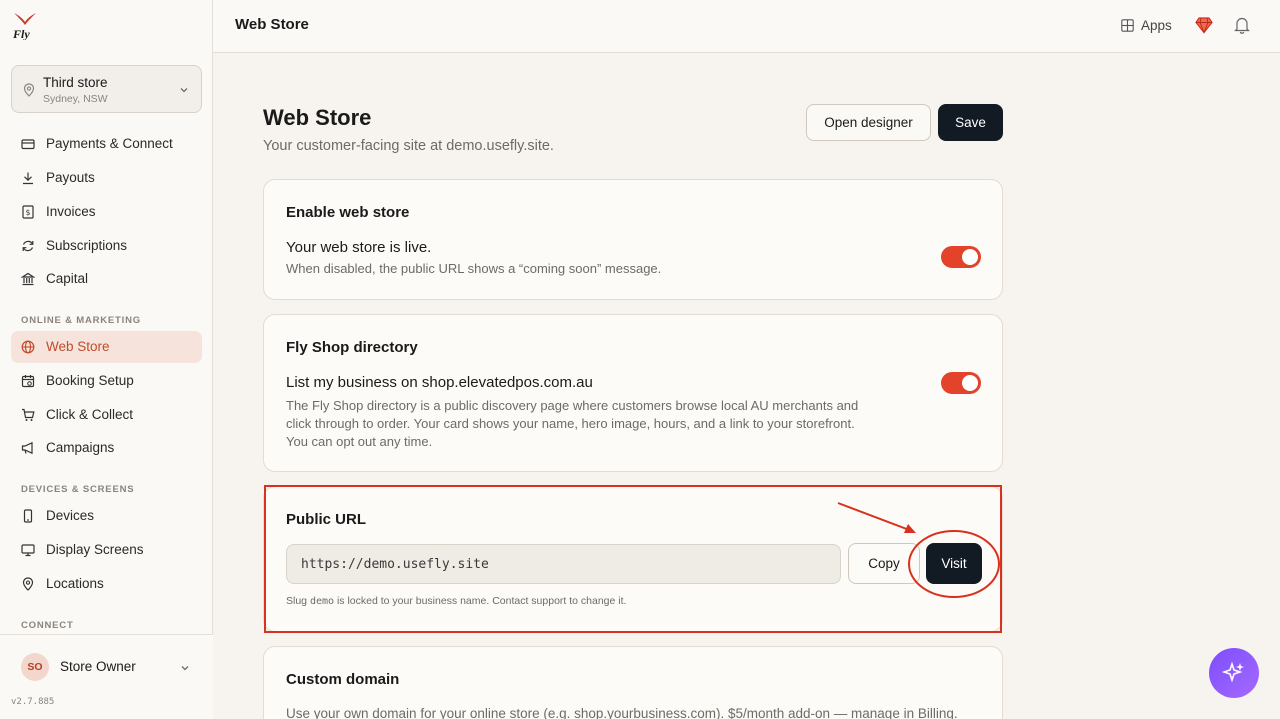 This screenshot has height=719, width=1280. What do you see at coordinates (28, 381) in the screenshot?
I see `calendar-icon` at bounding box center [28, 381].